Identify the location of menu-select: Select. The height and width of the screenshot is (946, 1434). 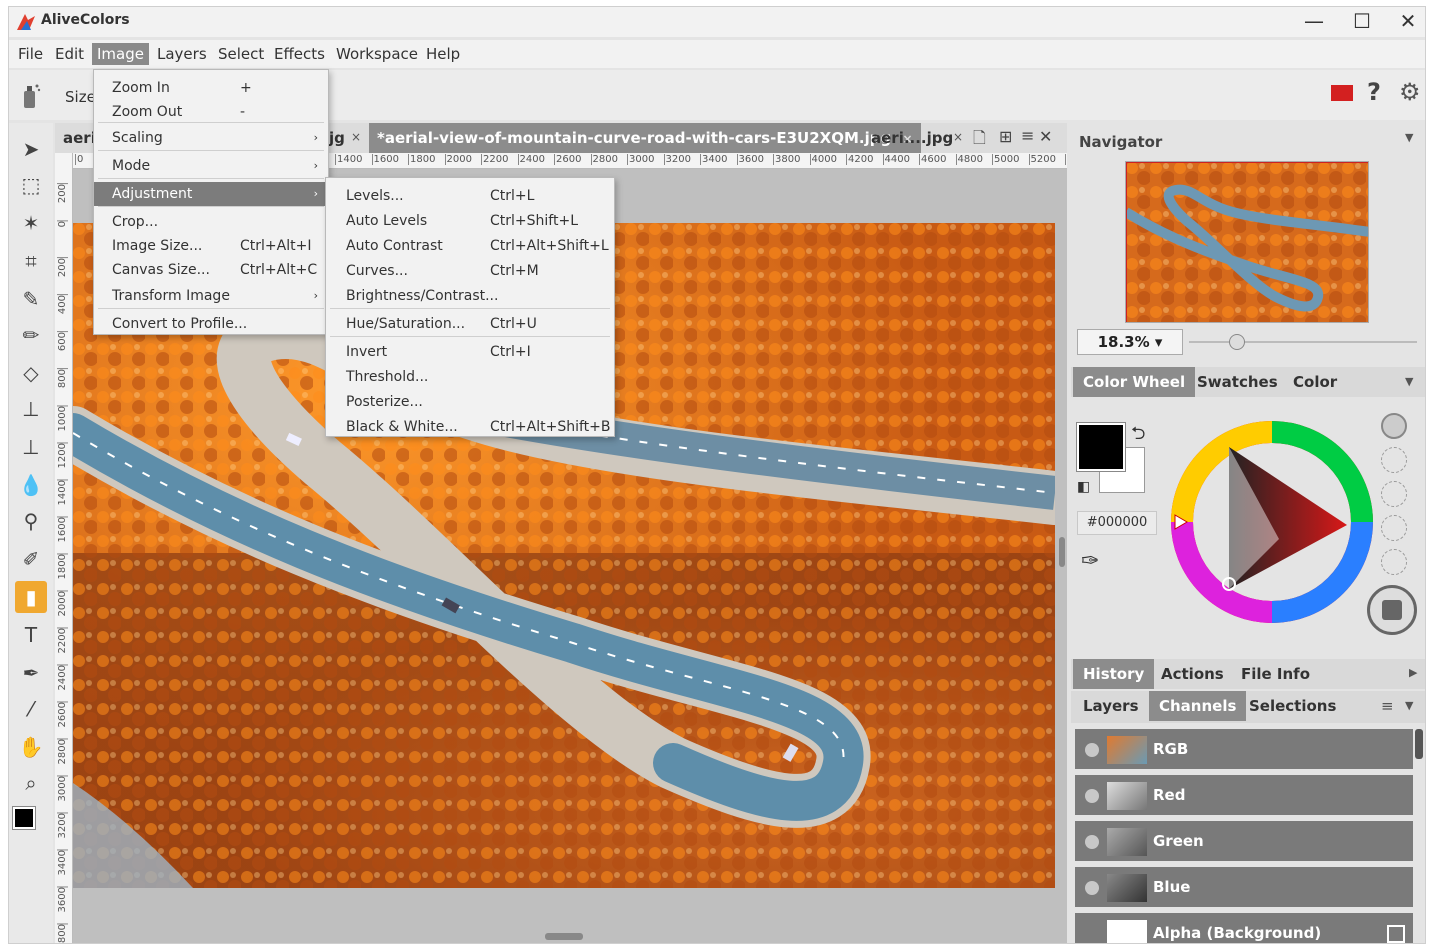
(241, 54).